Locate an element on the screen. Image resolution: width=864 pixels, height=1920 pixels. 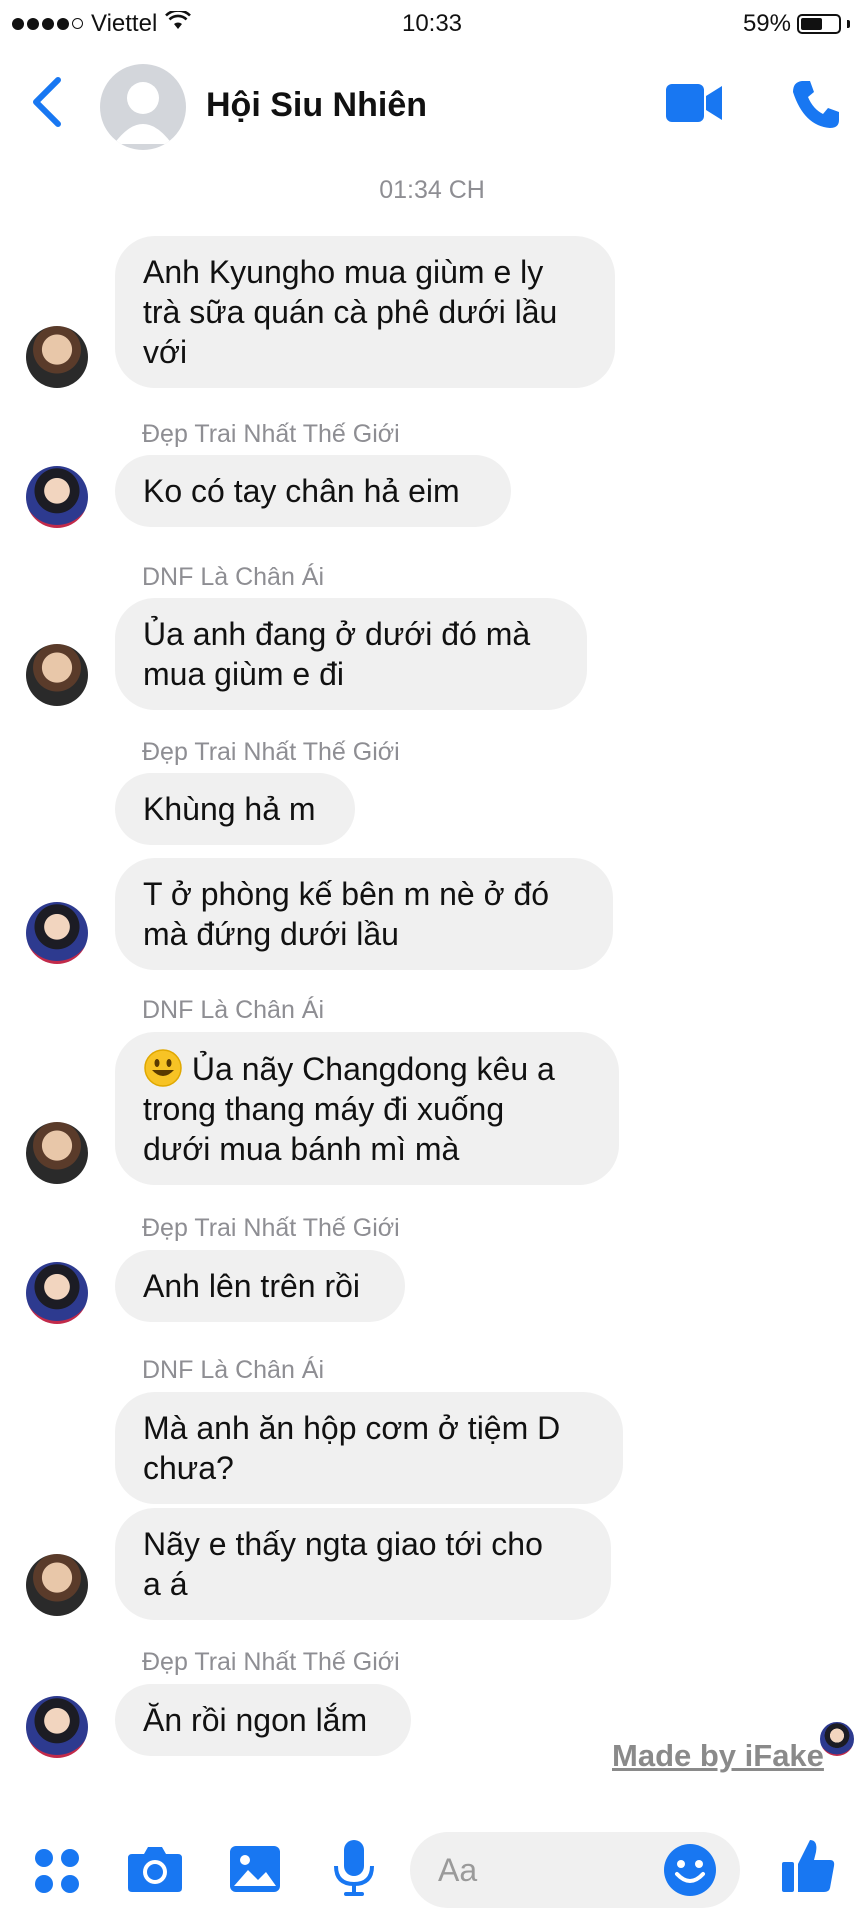
message-bubble: Ăn rồi ngon lắm is located at coordinates (263, 1720).